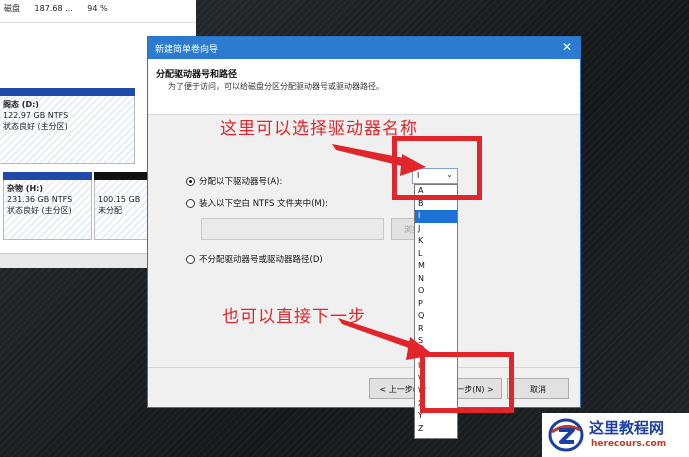  Describe the element at coordinates (263, 204) in the screenshot. I see `option-mount-folder-label: 装入以下空白 NTFS 文件夹中(M):` at that location.